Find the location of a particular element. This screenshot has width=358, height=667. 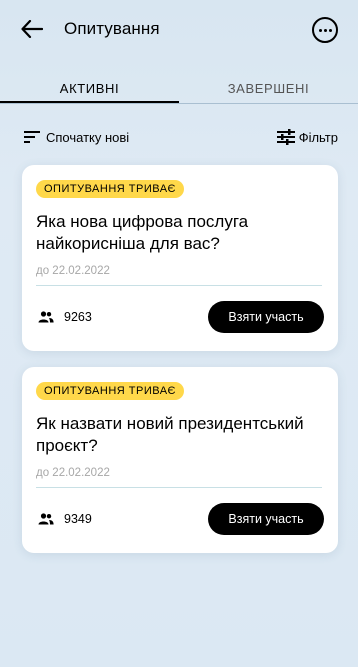

back-button is located at coordinates (32, 29).